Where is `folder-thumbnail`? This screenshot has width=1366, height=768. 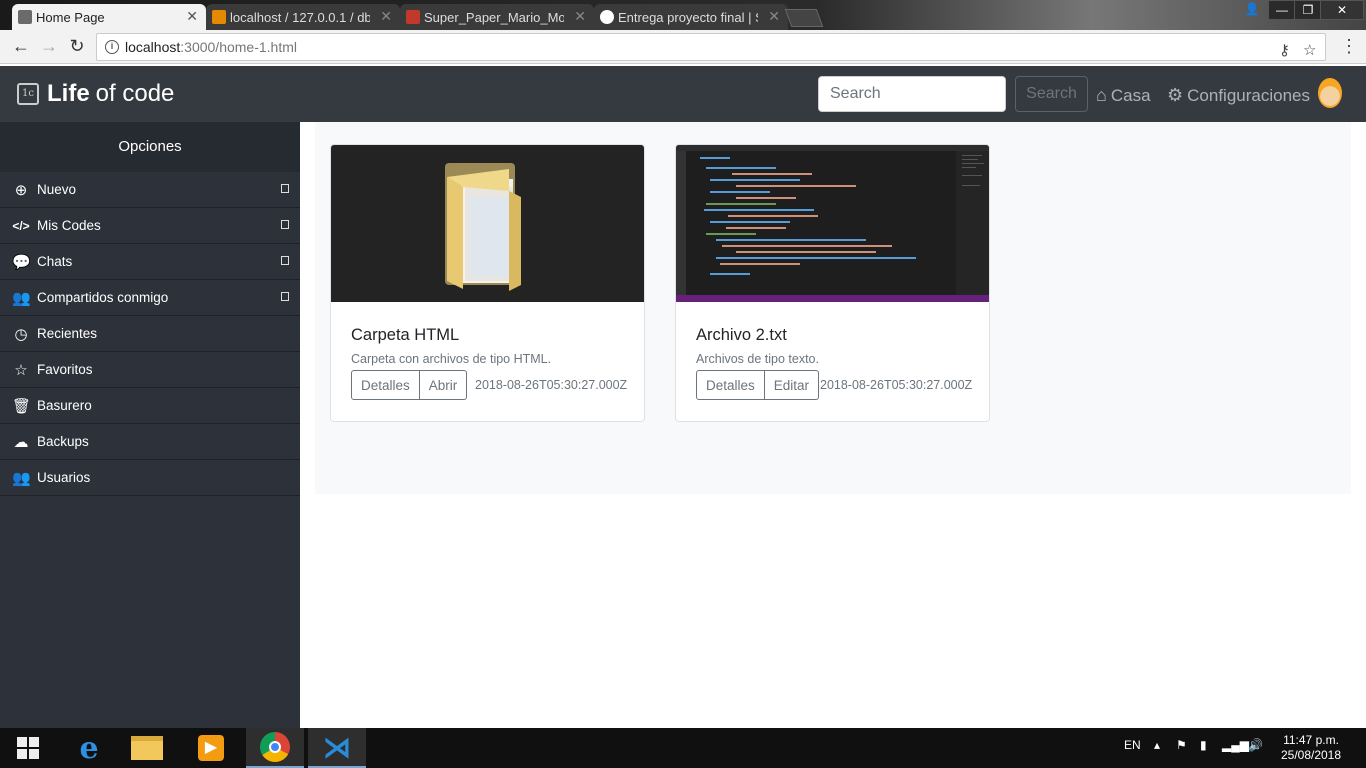 folder-thumbnail is located at coordinates (487, 223).